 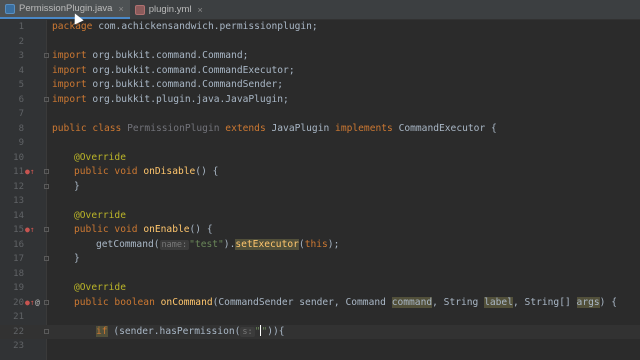 What do you see at coordinates (21, 99) in the screenshot?
I see `line-number: 6` at bounding box center [21, 99].